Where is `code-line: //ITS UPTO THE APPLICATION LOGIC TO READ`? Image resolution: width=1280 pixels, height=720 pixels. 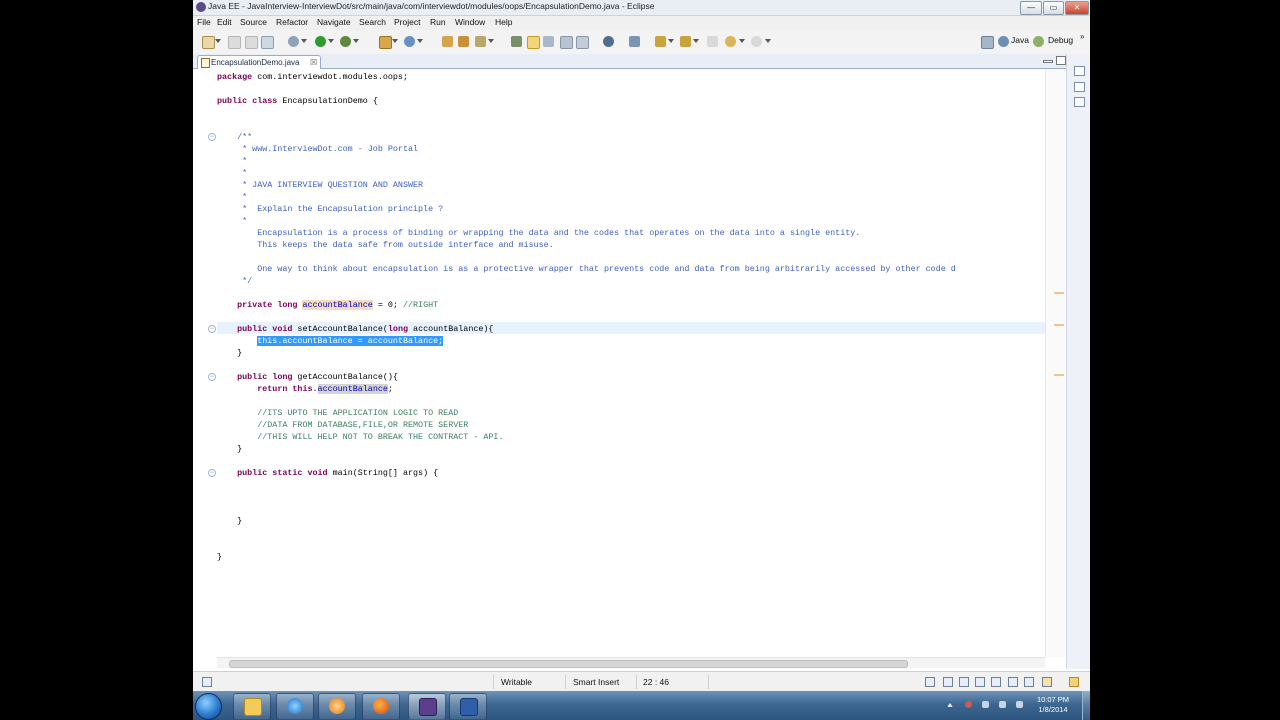 code-line: //ITS UPTO THE APPLICATION LOGIC TO READ is located at coordinates (337, 413).